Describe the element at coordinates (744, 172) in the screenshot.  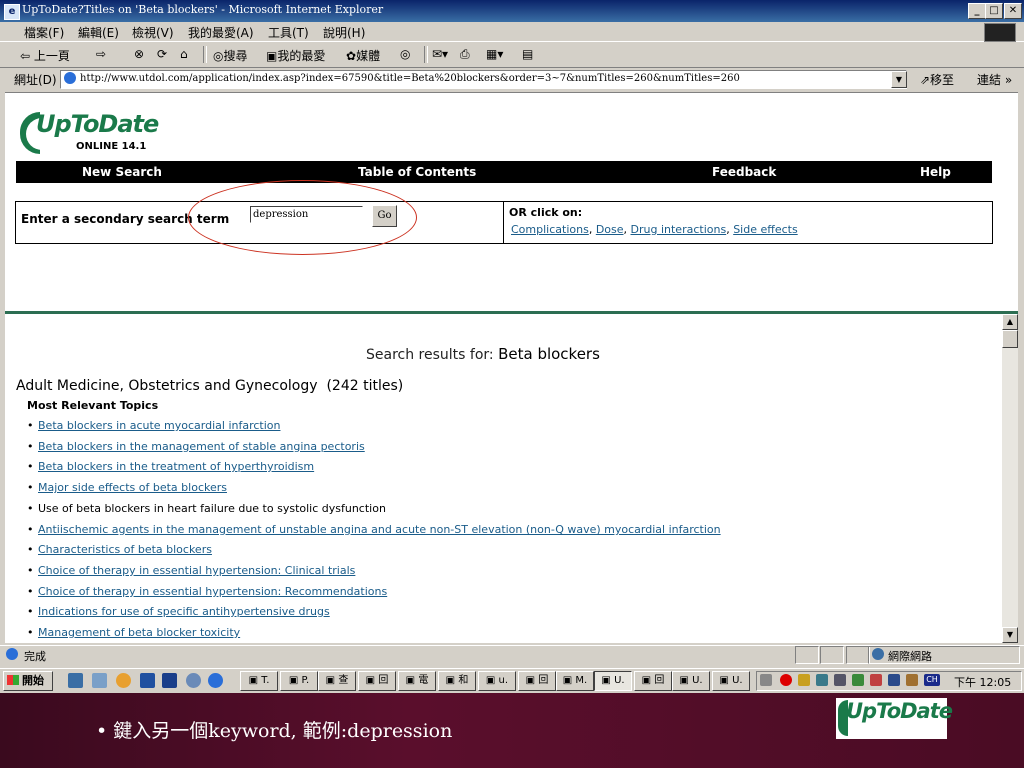
I see `nav-feedback: Feedback` at that location.